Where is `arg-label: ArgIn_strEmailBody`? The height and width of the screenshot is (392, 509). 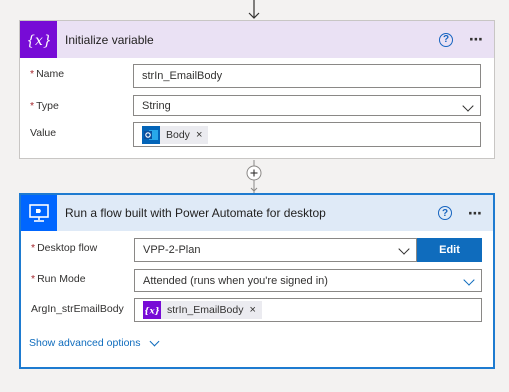 arg-label: ArgIn_strEmailBody is located at coordinates (77, 309).